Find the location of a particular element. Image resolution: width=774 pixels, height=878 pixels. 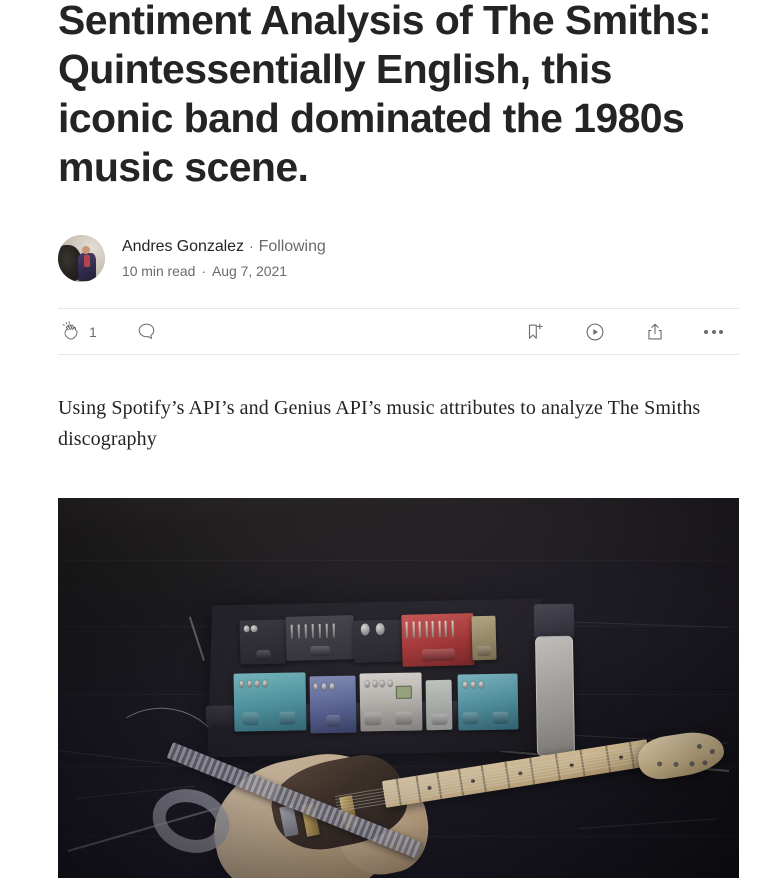

more-options-button is located at coordinates (713, 331).